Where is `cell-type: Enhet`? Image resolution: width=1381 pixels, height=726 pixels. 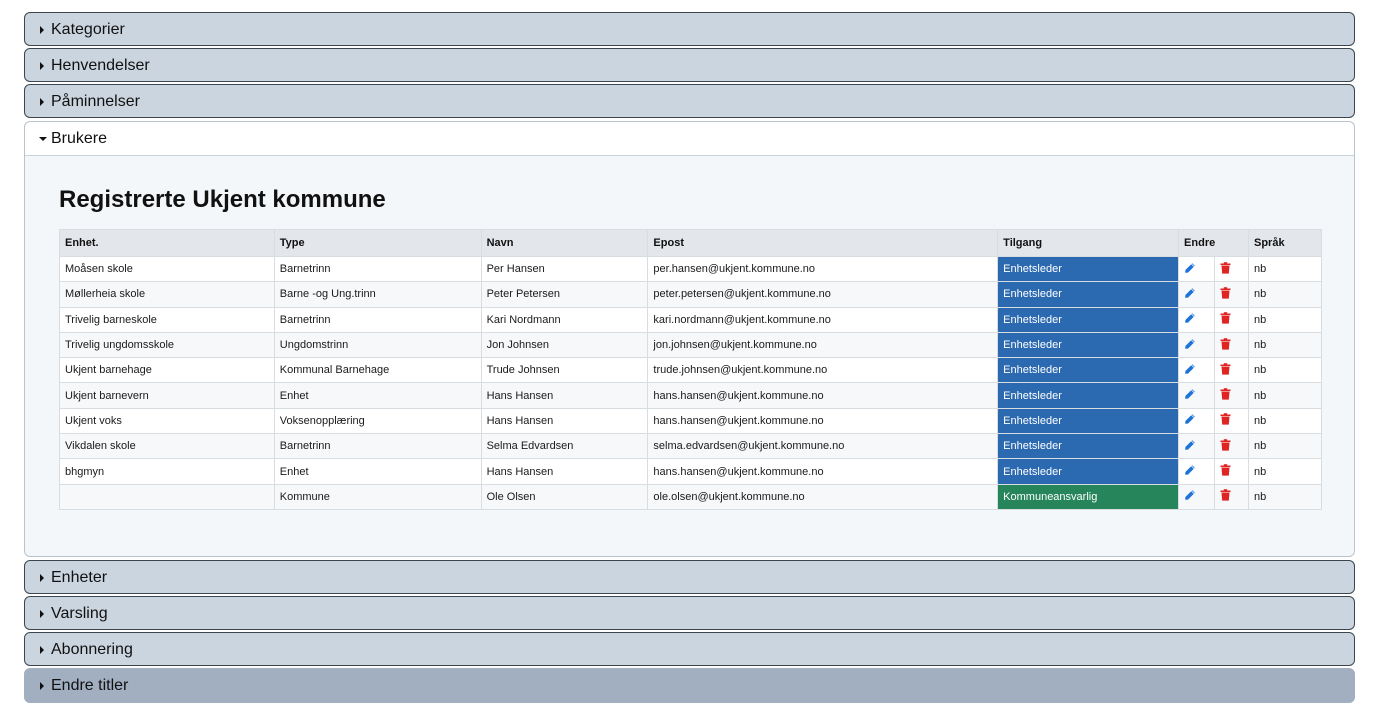 cell-type: Enhet is located at coordinates (377, 471).